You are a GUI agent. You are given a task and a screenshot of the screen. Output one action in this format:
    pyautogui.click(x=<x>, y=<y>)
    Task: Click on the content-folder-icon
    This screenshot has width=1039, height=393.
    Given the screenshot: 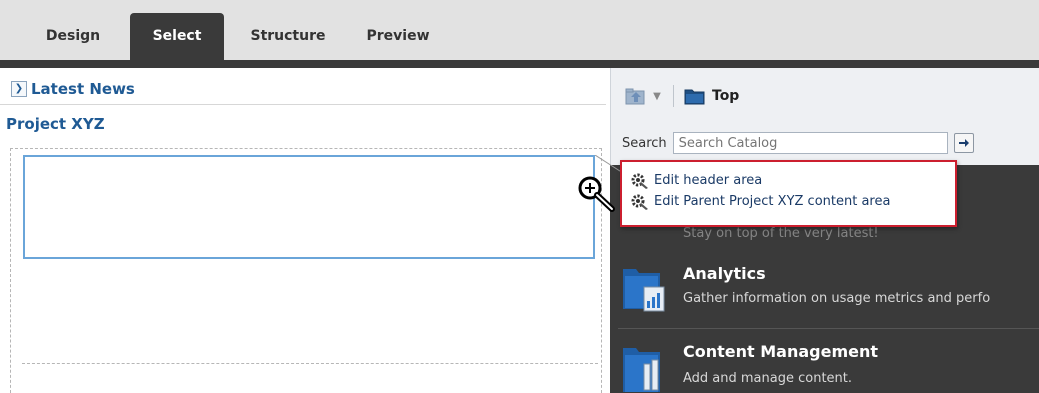 What is the action you would take?
    pyautogui.click(x=641, y=370)
    